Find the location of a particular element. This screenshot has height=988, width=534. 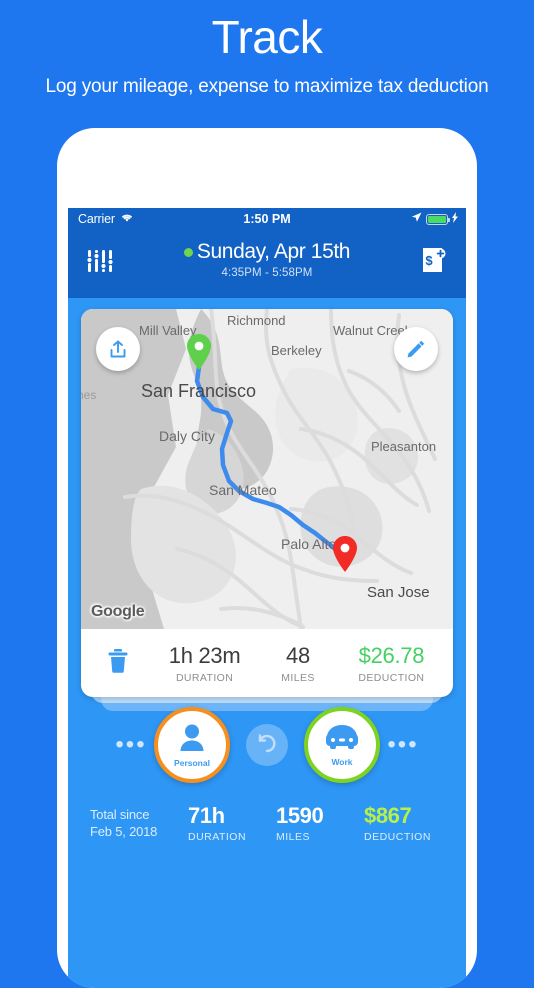

totals-miles: 1590 MILES is located at coordinates (314, 823).